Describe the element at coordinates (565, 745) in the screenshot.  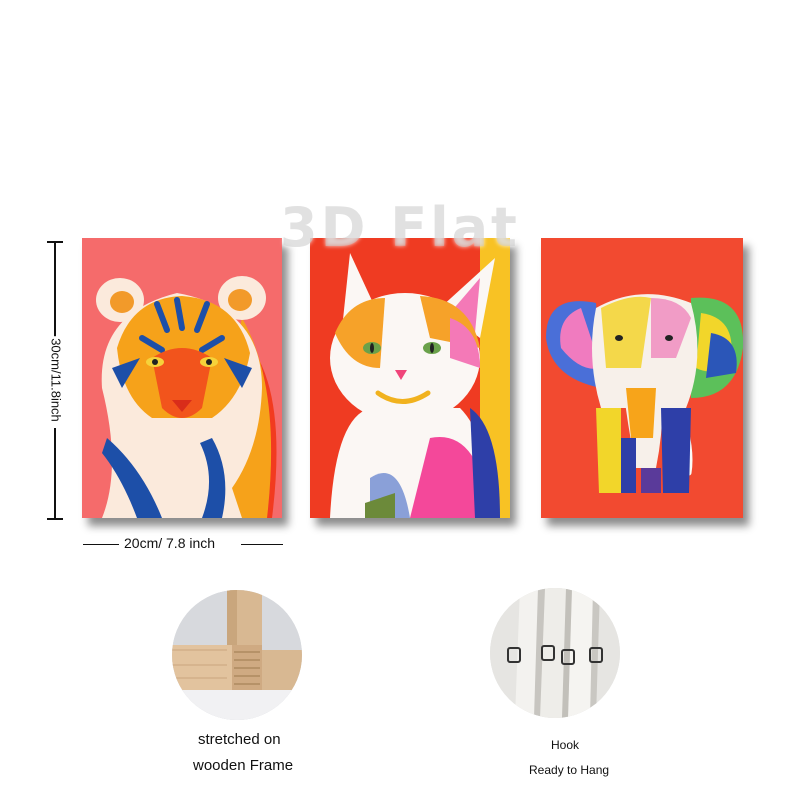
I see `hook-caption-line1: Hook` at that location.